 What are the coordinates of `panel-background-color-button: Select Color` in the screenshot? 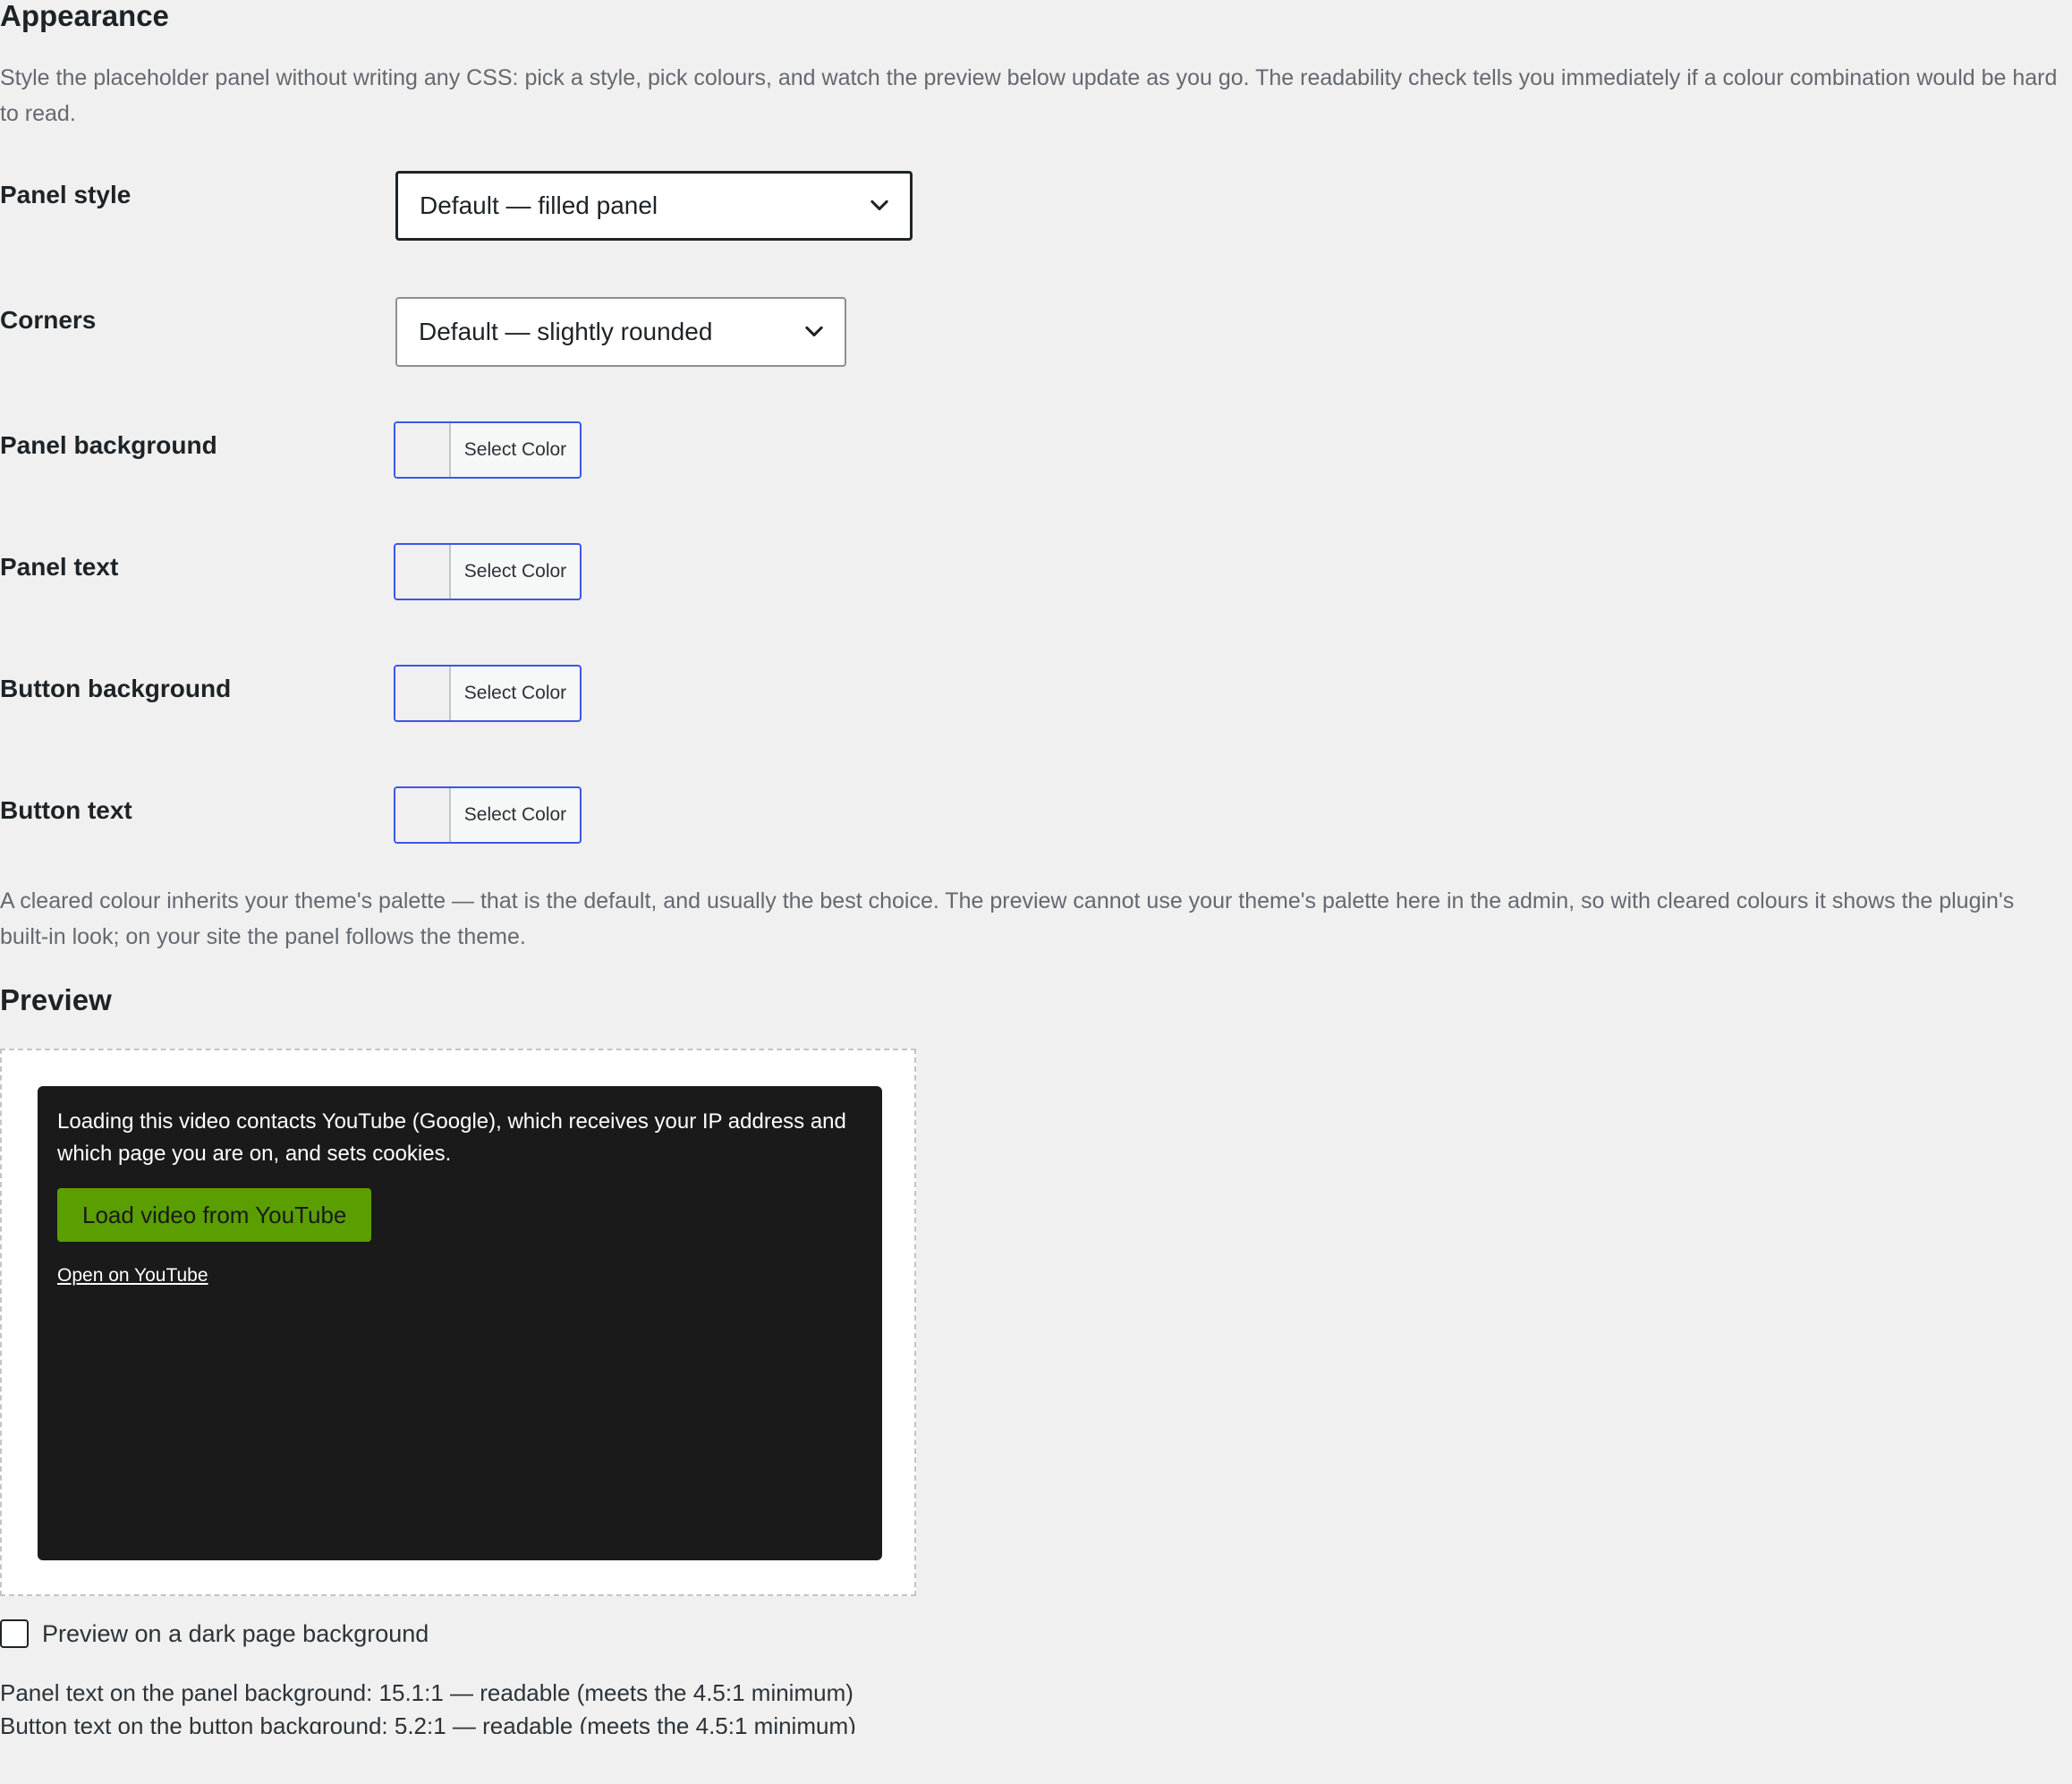 It's located at (488, 450).